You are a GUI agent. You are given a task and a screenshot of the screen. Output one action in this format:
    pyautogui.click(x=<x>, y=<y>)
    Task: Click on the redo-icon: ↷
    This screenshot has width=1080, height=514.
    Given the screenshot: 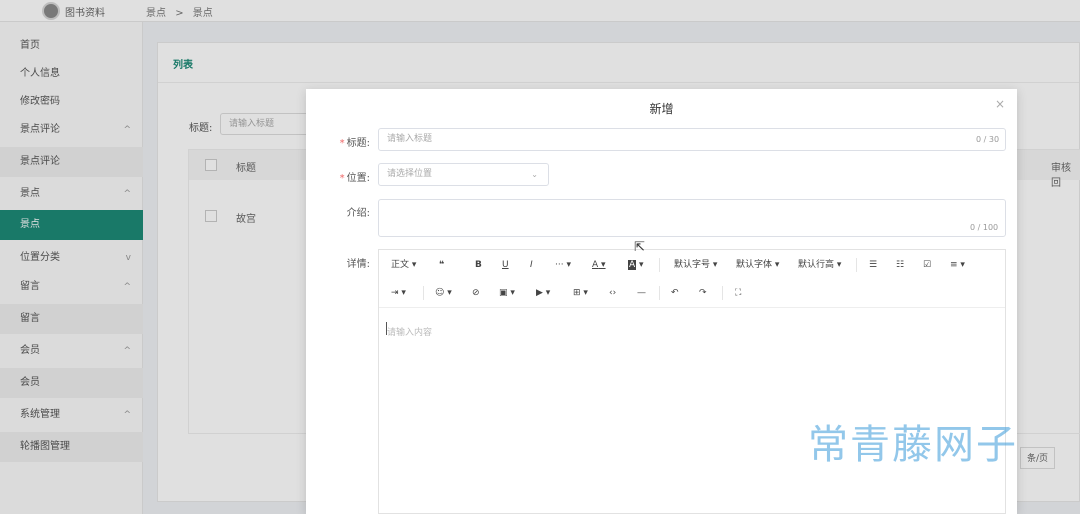 What is the action you would take?
    pyautogui.click(x=703, y=293)
    